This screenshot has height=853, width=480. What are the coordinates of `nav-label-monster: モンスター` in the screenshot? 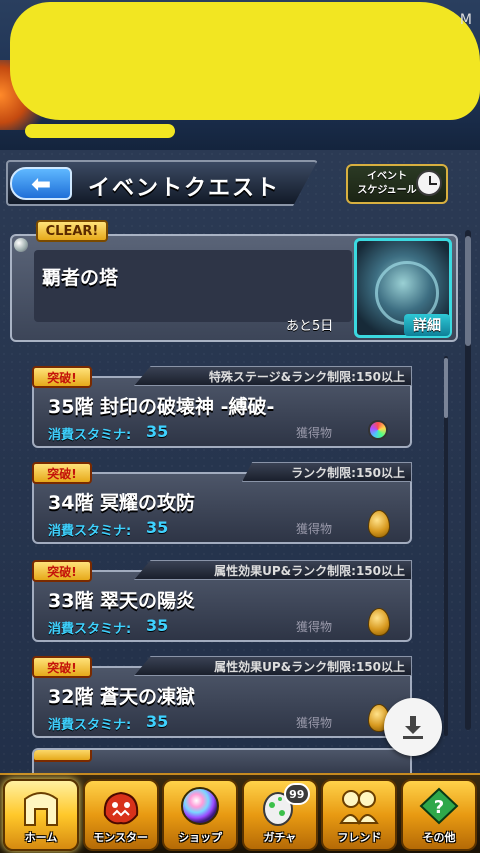 It's located at (120, 837).